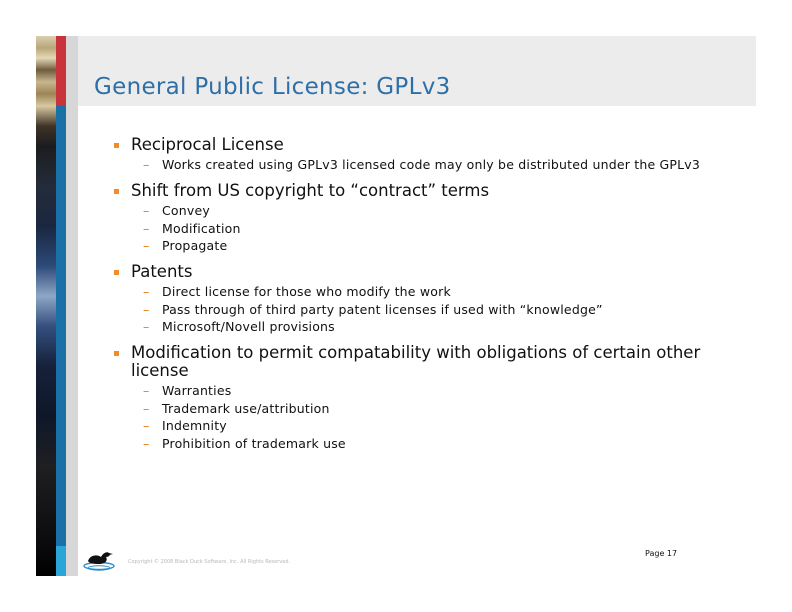 The image size is (792, 612). What do you see at coordinates (46, 306) in the screenshot?
I see `decorative-photo-strip` at bounding box center [46, 306].